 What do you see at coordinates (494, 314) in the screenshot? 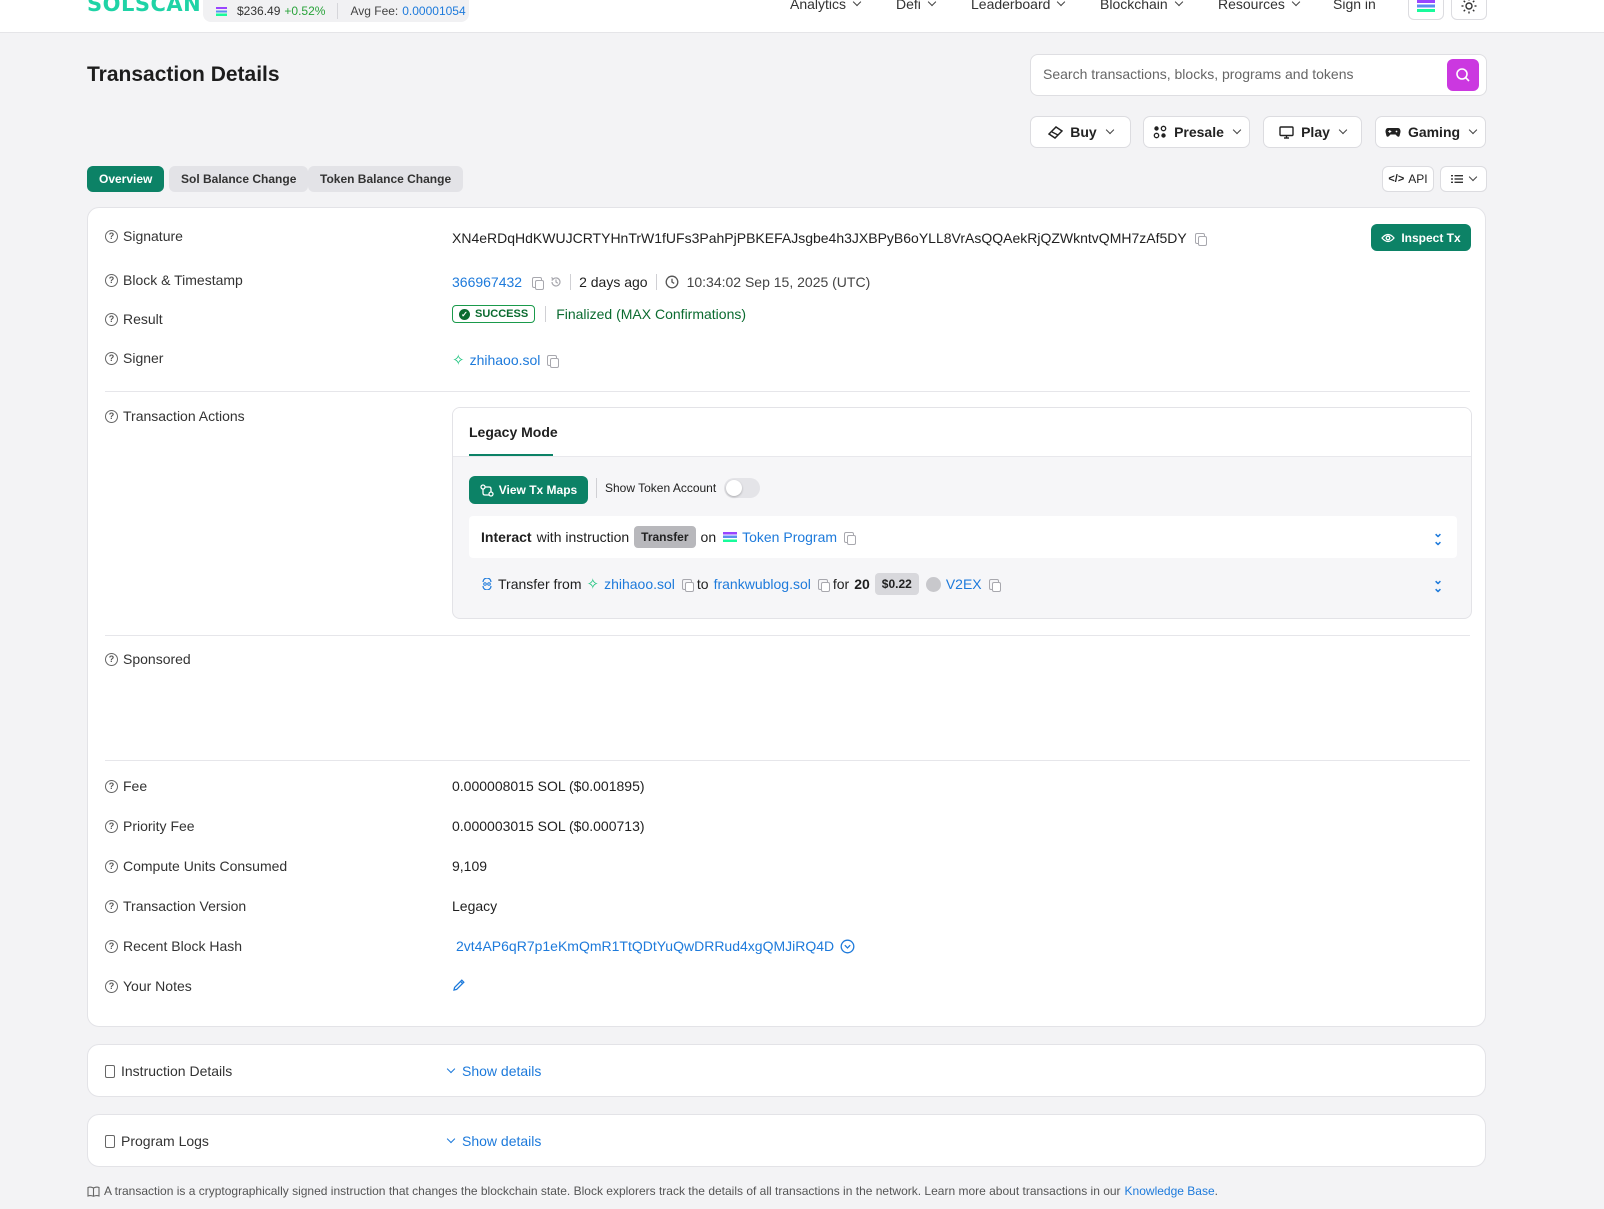
I see `status-badge: ✓ SUCCESS` at bounding box center [494, 314].